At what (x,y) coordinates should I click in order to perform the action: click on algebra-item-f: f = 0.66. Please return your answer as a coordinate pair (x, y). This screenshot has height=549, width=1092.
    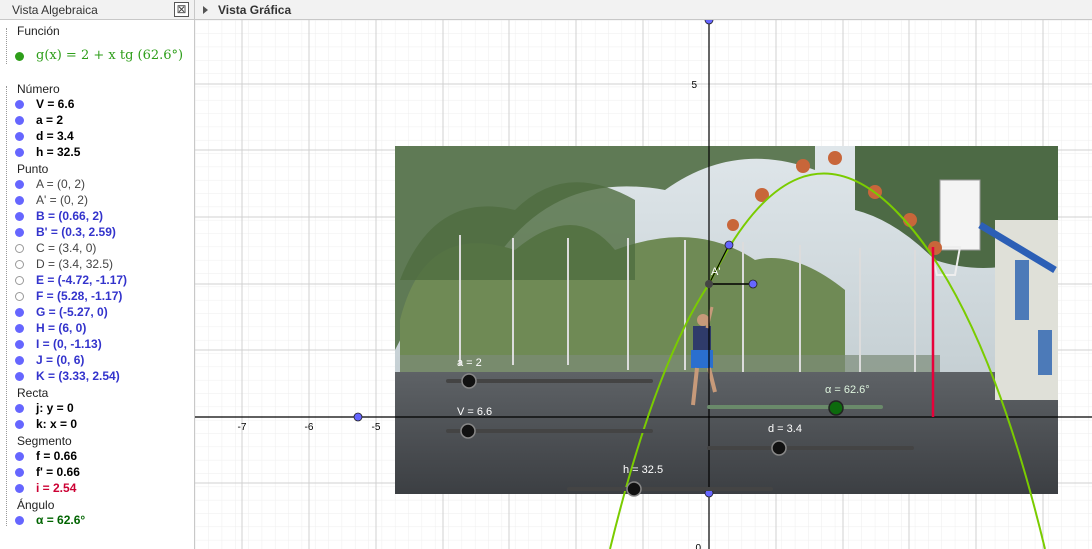
    Looking at the image, I should click on (46, 456).